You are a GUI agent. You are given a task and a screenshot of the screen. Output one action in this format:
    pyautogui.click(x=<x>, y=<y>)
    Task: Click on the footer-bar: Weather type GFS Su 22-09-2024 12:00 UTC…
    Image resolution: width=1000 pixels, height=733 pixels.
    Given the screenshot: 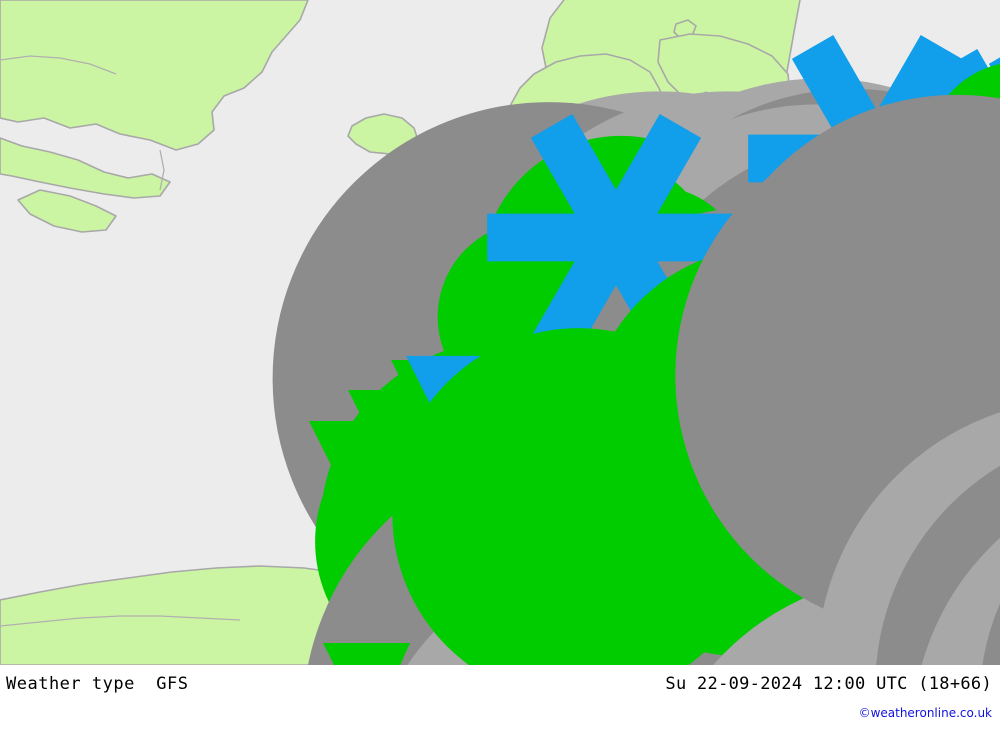 What is the action you would take?
    pyautogui.click(x=500, y=699)
    